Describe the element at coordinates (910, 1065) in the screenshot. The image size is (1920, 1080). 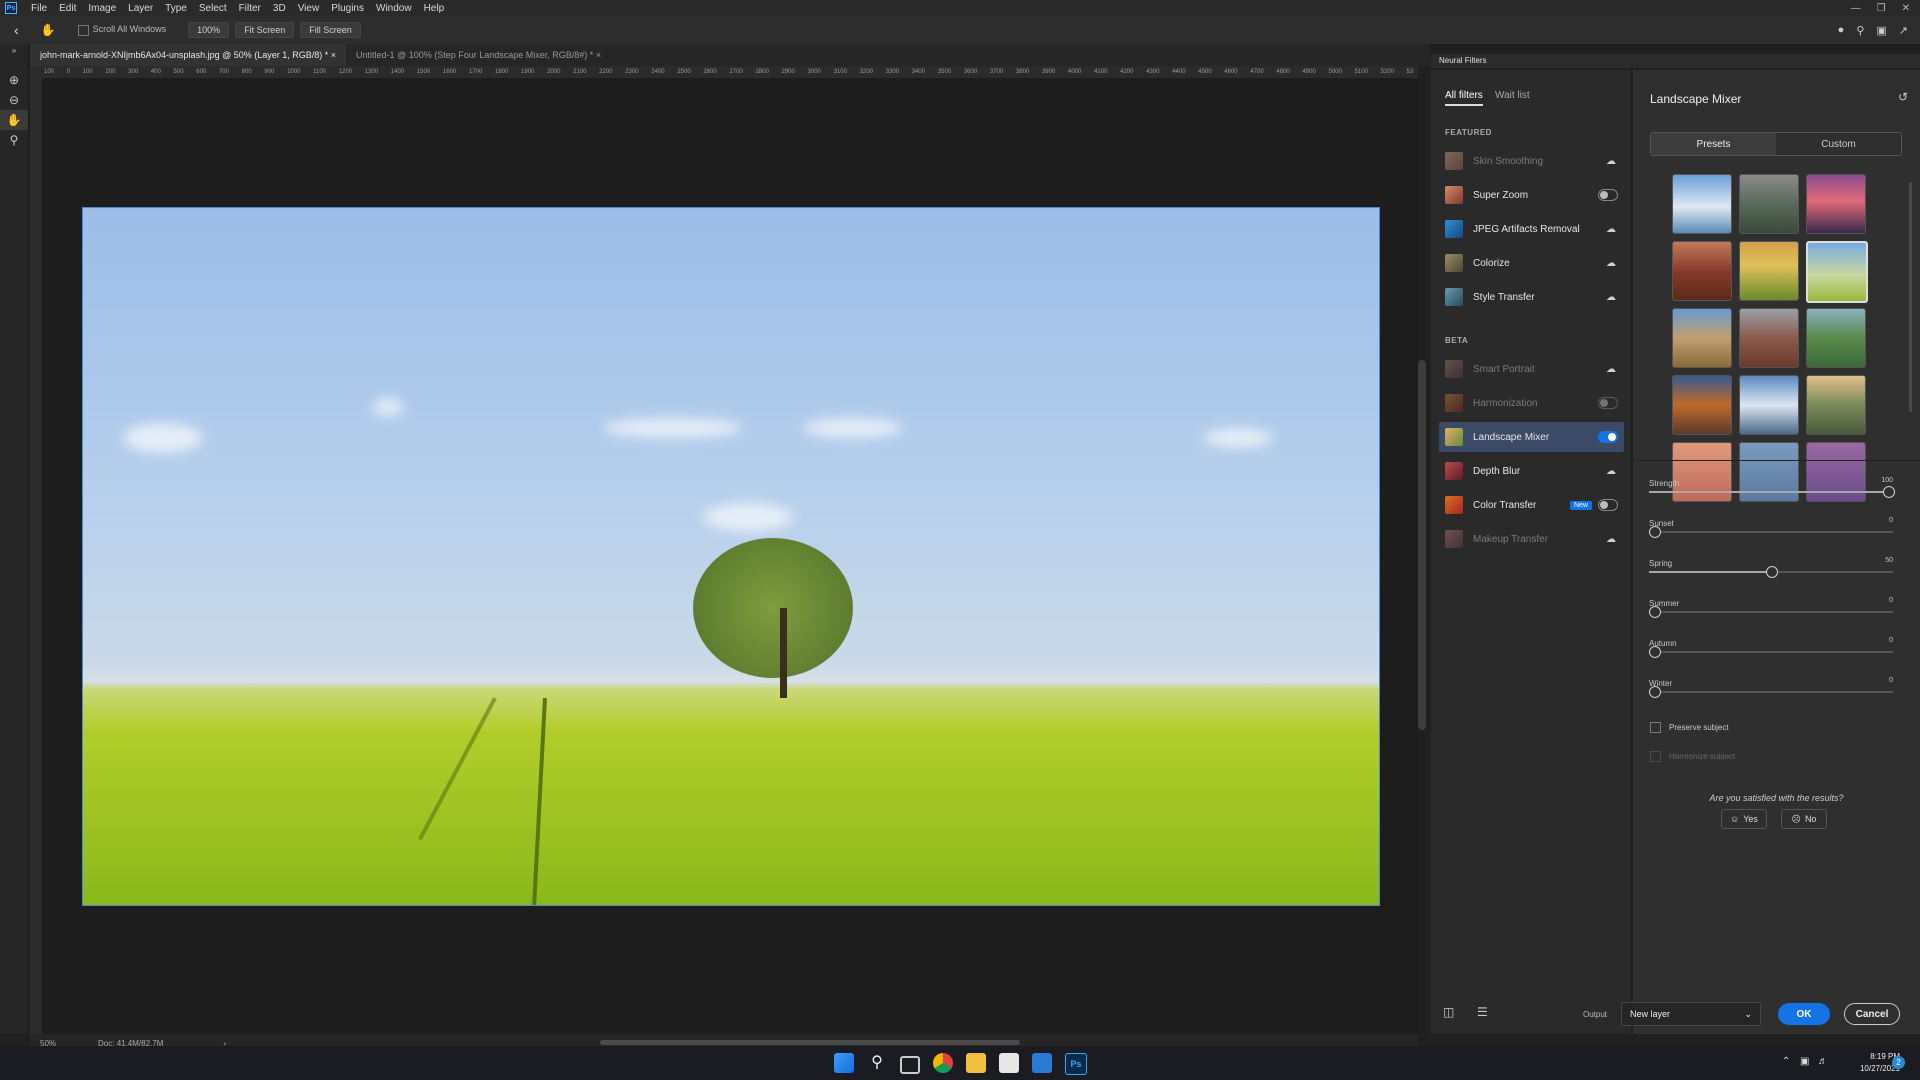
I see `task-view-icon` at that location.